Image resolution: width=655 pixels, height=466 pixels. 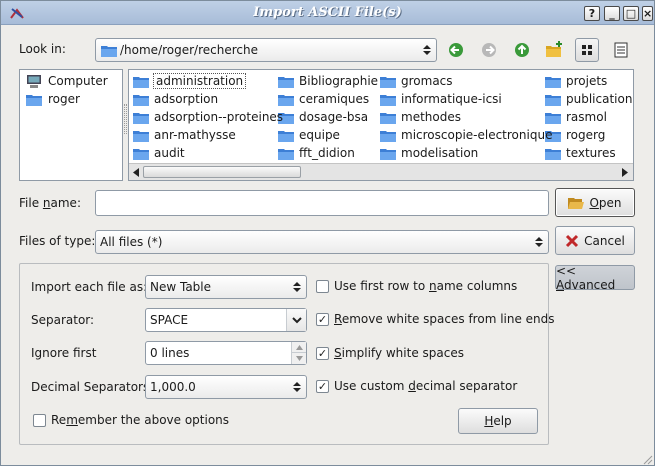 I want to click on sidebar-item-label: Computer, so click(x=78, y=81).